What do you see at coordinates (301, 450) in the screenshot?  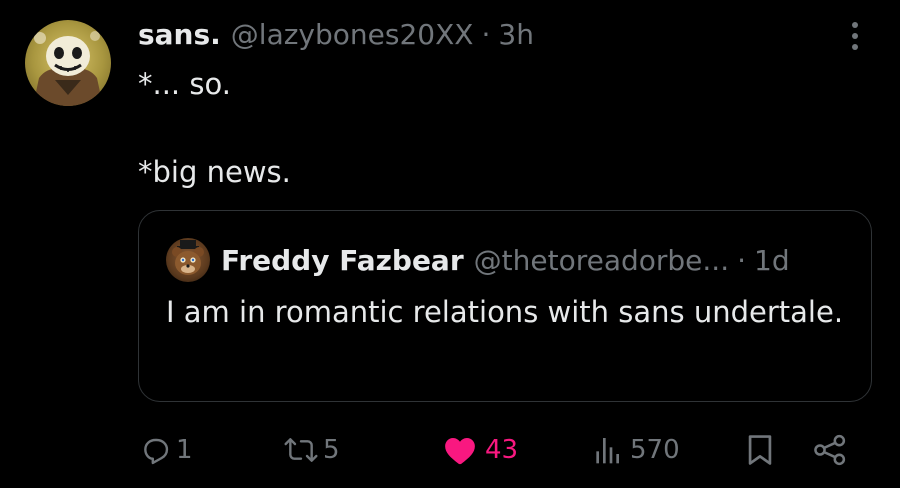 I see `repost-icon` at bounding box center [301, 450].